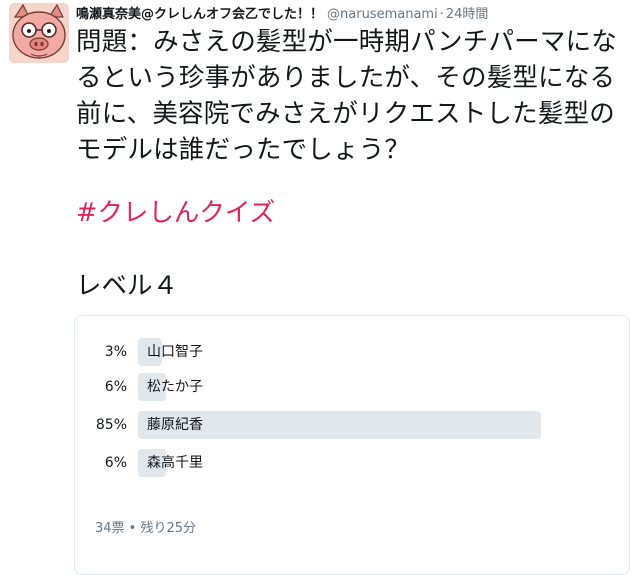  Describe the element at coordinates (111, 425) in the screenshot. I see `poll-option-percent: 85%` at that location.